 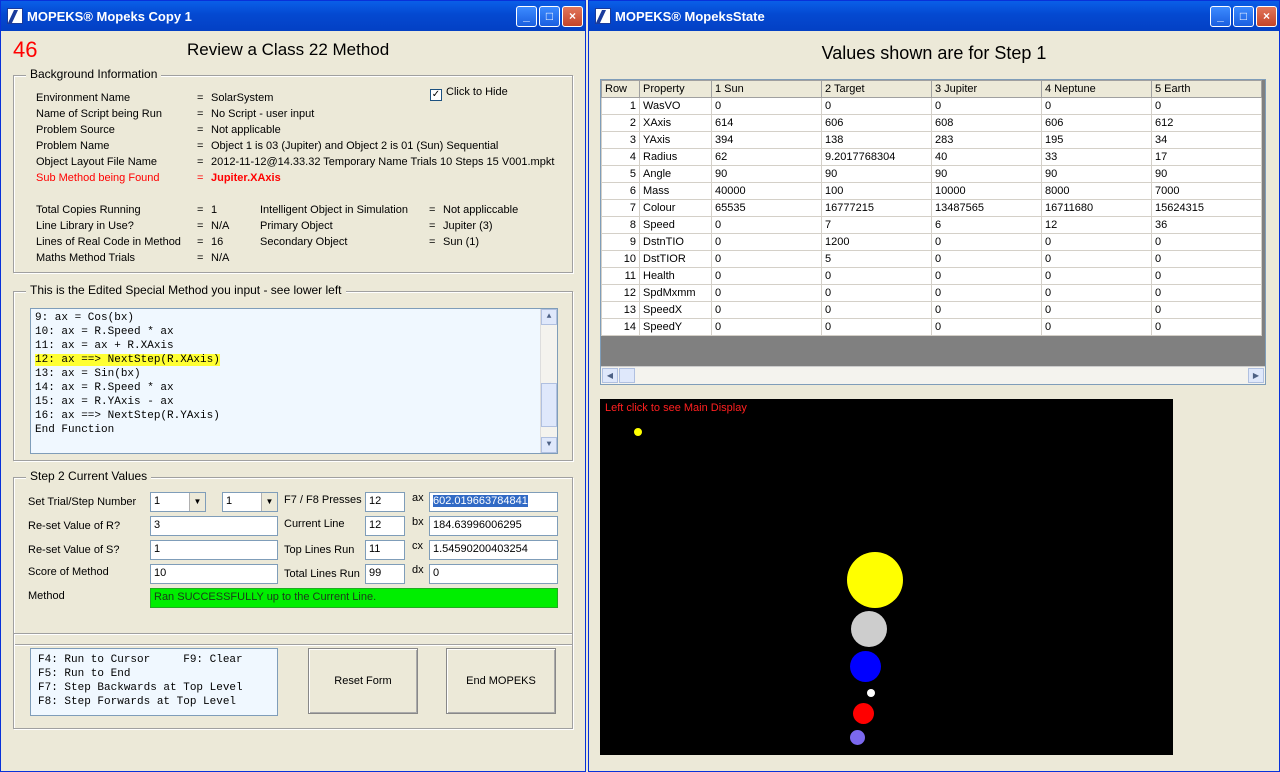 I want to click on table-cell: 138, so click(x=876, y=140).